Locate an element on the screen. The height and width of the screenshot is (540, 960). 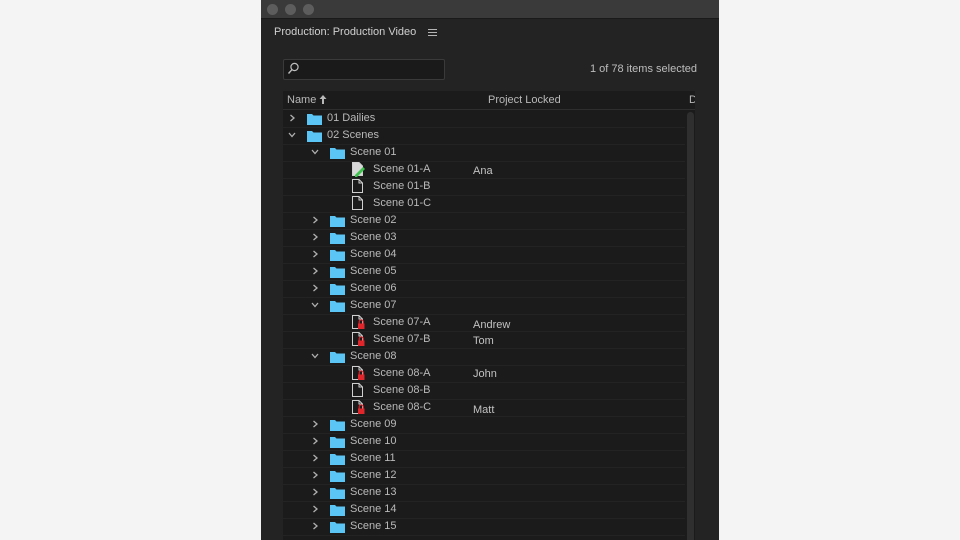
folder-row: Scene 07 is located at coordinates (484, 306).